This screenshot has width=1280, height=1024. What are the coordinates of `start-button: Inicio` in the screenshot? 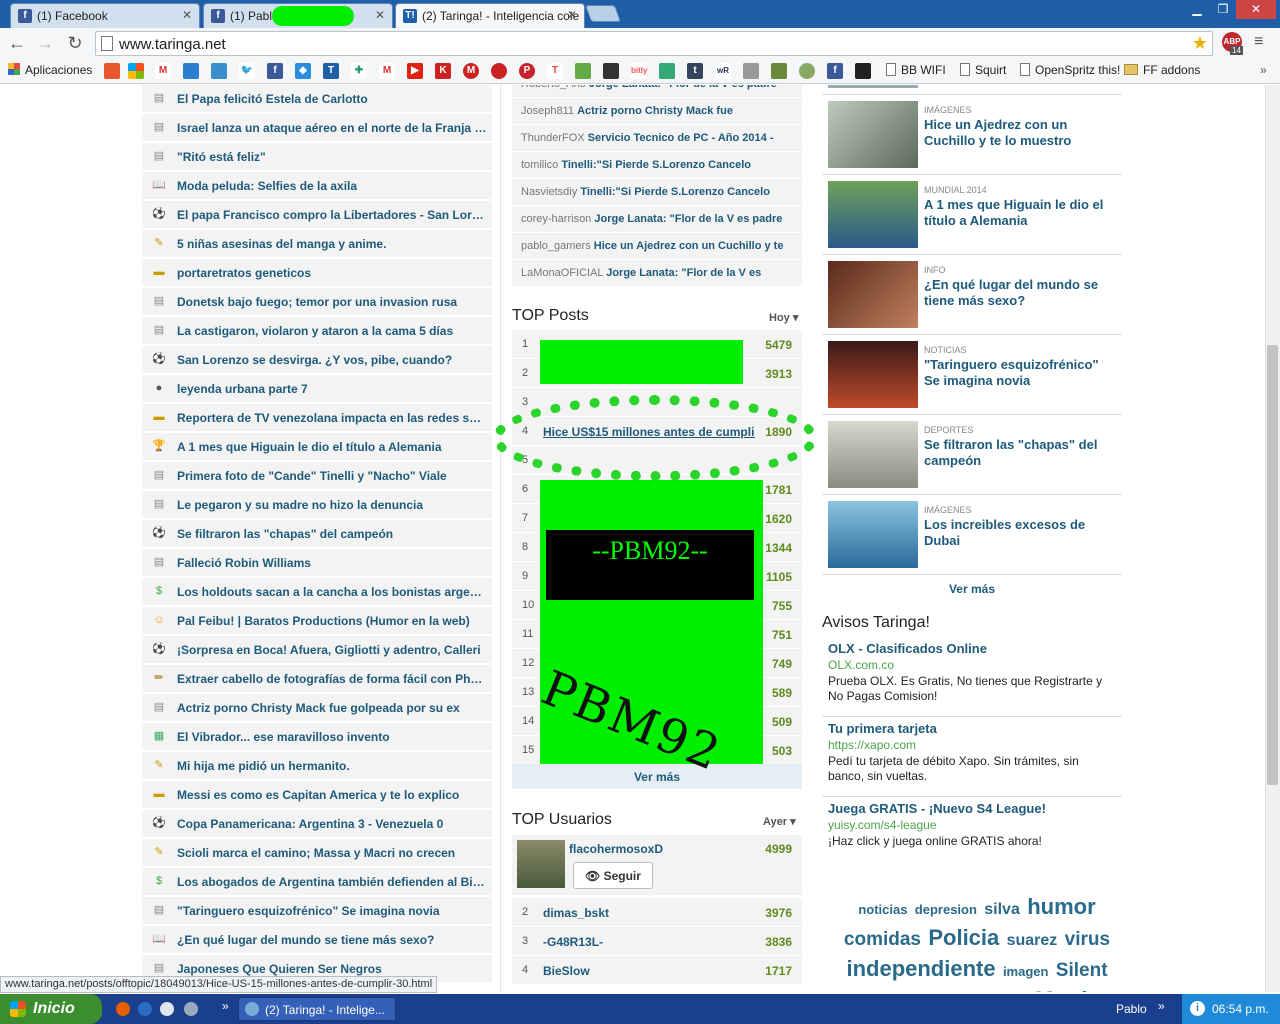 It's located at (51, 1009).